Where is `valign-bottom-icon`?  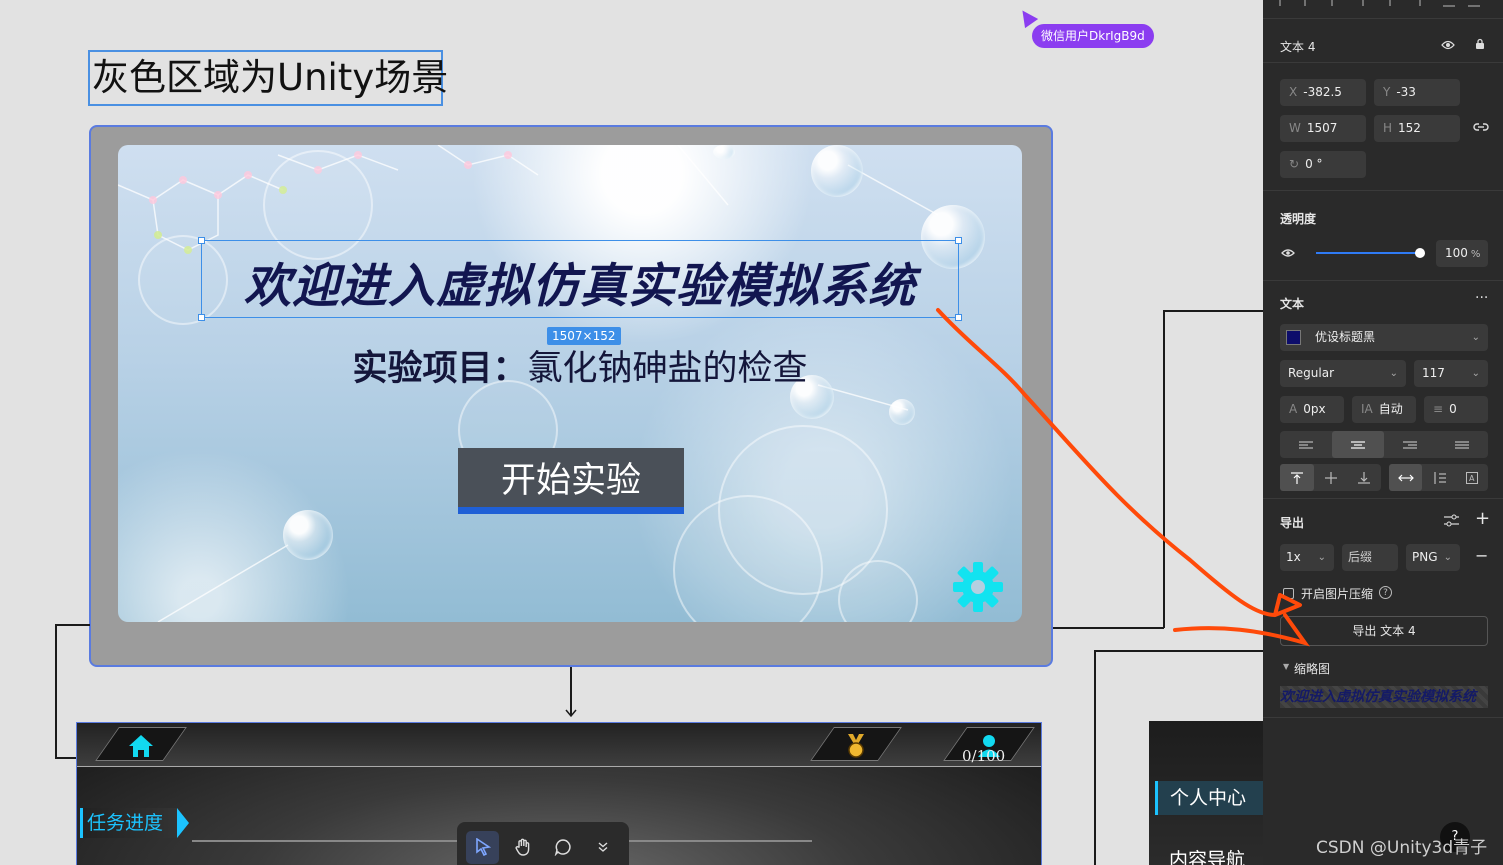
valign-bottom-icon is located at coordinates (1364, 477).